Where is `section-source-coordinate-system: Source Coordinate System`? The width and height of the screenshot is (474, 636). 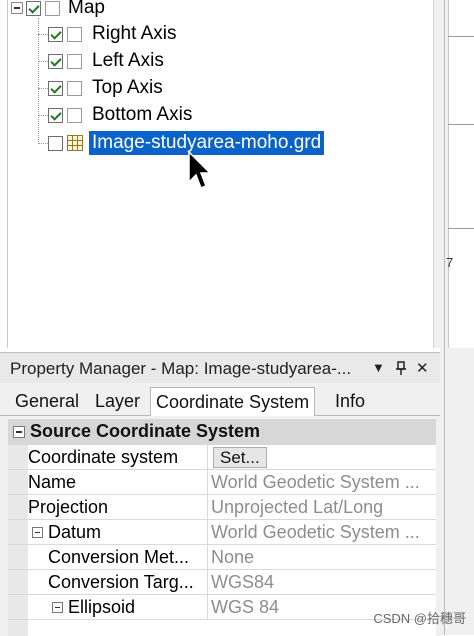
section-source-coordinate-system: Source Coordinate System is located at coordinates (222, 432).